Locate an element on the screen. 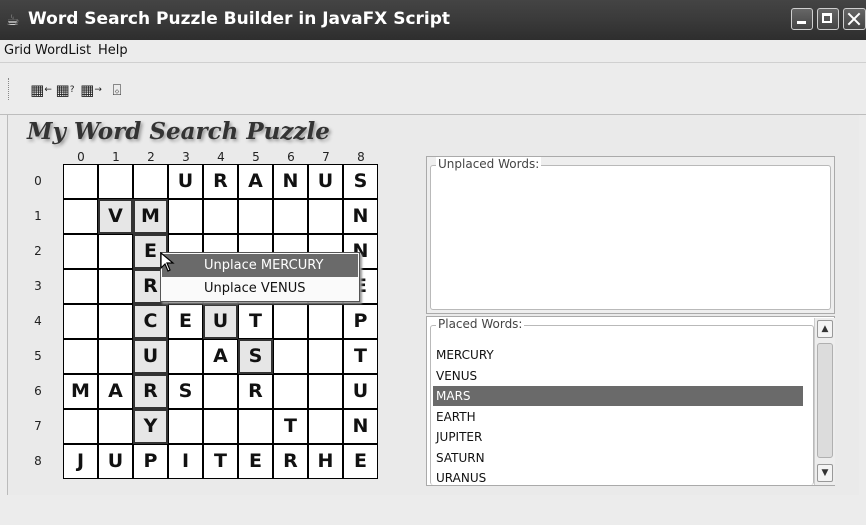 Image resolution: width=866 pixels, height=525 pixels. grid-cell: J is located at coordinates (80, 461).